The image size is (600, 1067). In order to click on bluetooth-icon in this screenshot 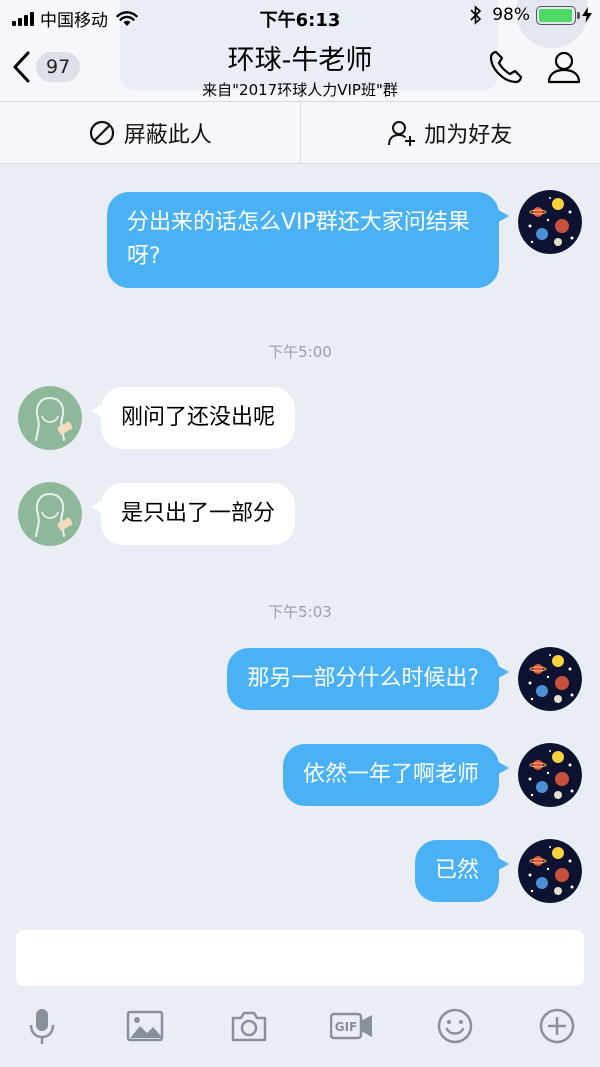, I will do `click(476, 15)`.